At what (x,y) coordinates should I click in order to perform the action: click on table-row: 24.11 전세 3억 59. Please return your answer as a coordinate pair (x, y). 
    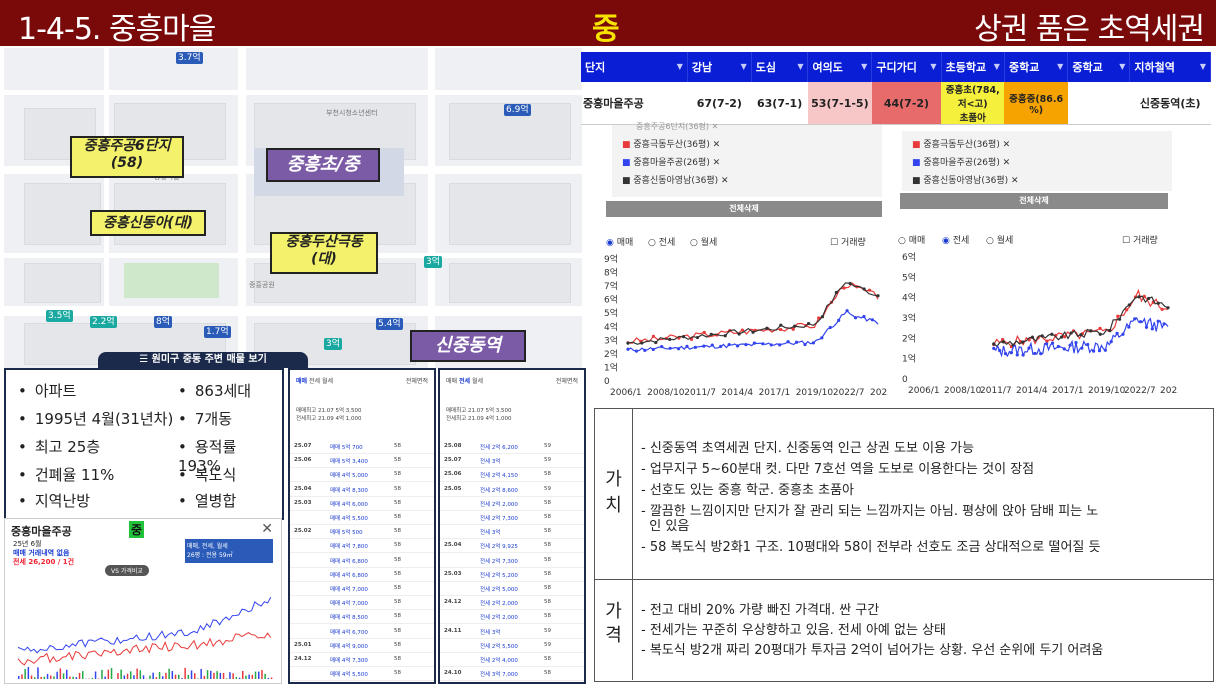
    Looking at the image, I should click on (512, 632).